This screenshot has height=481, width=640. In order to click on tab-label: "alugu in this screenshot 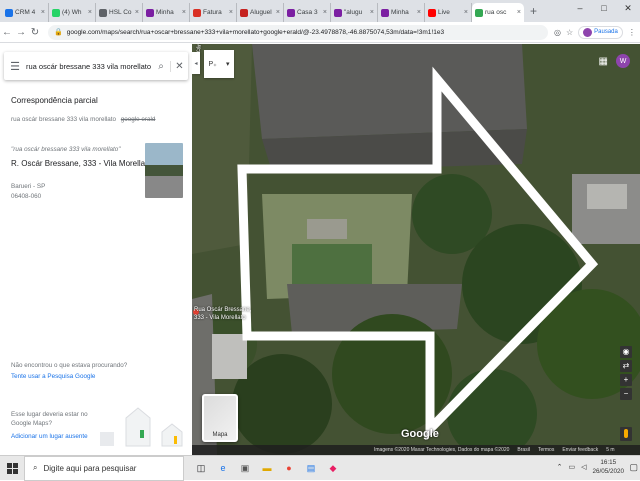, I will do `click(353, 12)`.